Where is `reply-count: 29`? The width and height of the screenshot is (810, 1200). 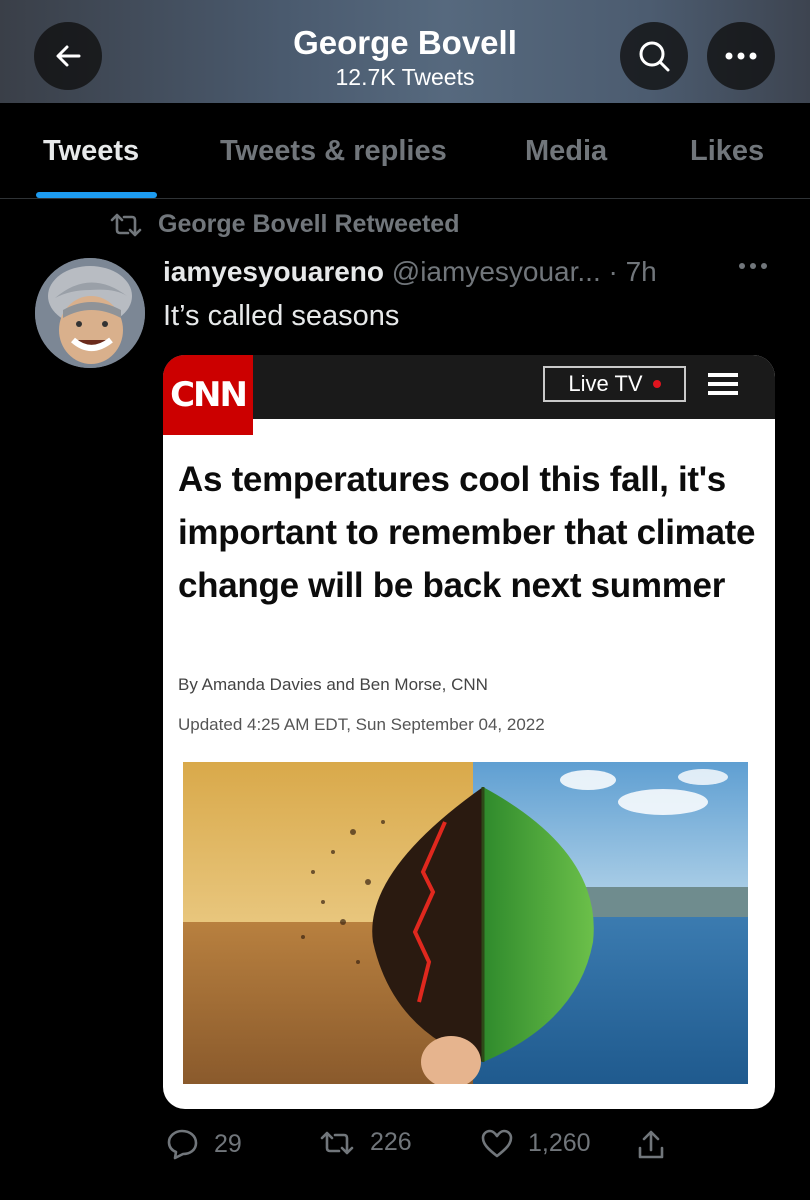
reply-count: 29 is located at coordinates (228, 1143).